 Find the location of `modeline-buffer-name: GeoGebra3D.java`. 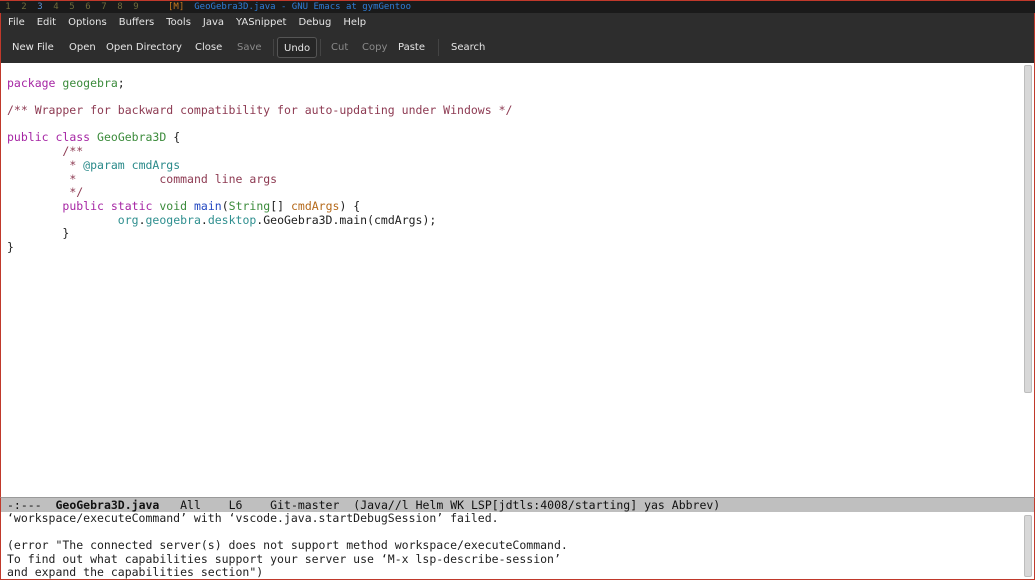

modeline-buffer-name: GeoGebra3D.java is located at coordinates (107, 505).